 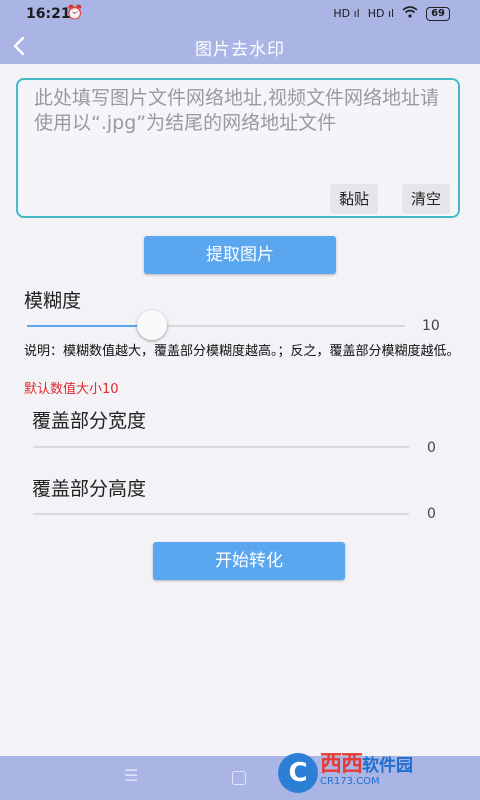 I want to click on page-title: 图片去水印, so click(x=240, y=50).